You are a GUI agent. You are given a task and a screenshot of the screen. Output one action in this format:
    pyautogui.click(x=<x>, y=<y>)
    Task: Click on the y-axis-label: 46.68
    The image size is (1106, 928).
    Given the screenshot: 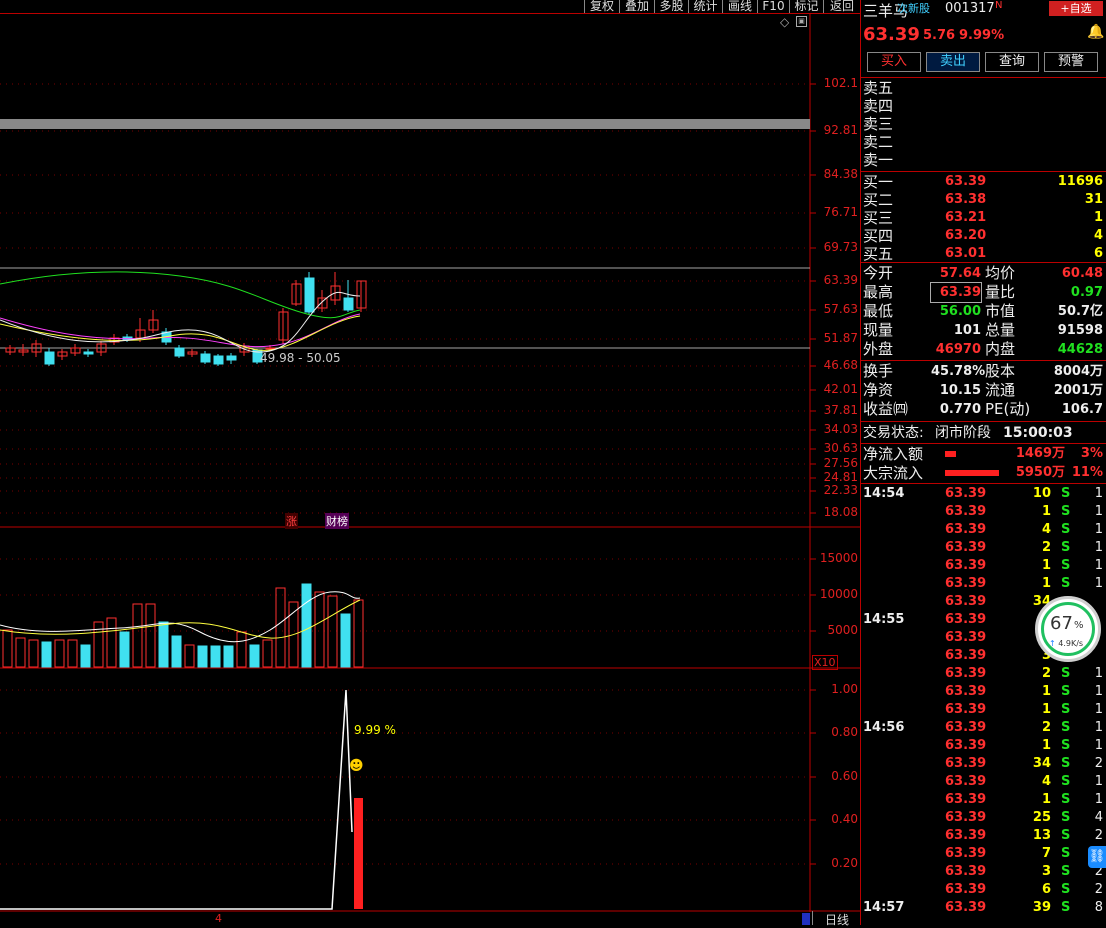 What is the action you would take?
    pyautogui.click(x=840, y=365)
    